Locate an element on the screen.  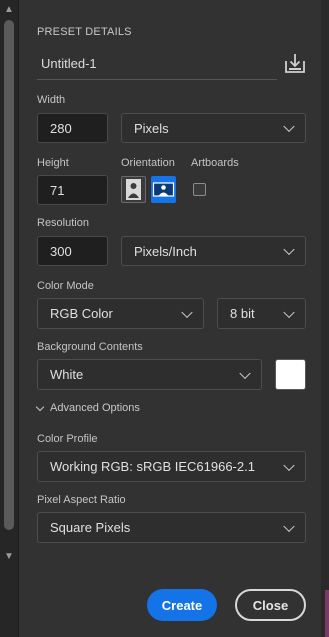
width-unit-select: Pixels is located at coordinates (213, 128).